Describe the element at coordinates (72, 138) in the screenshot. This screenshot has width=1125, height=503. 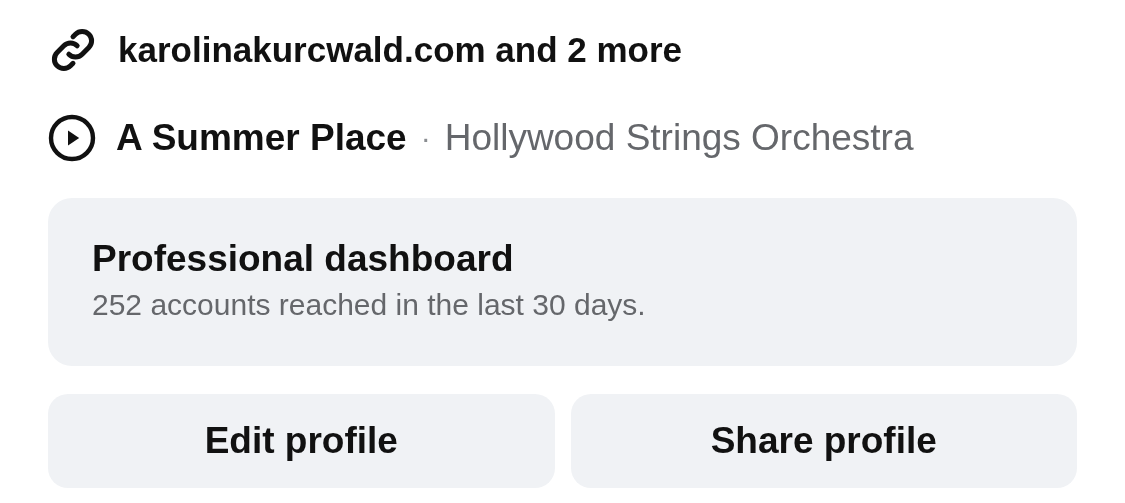
I see `play-icon` at that location.